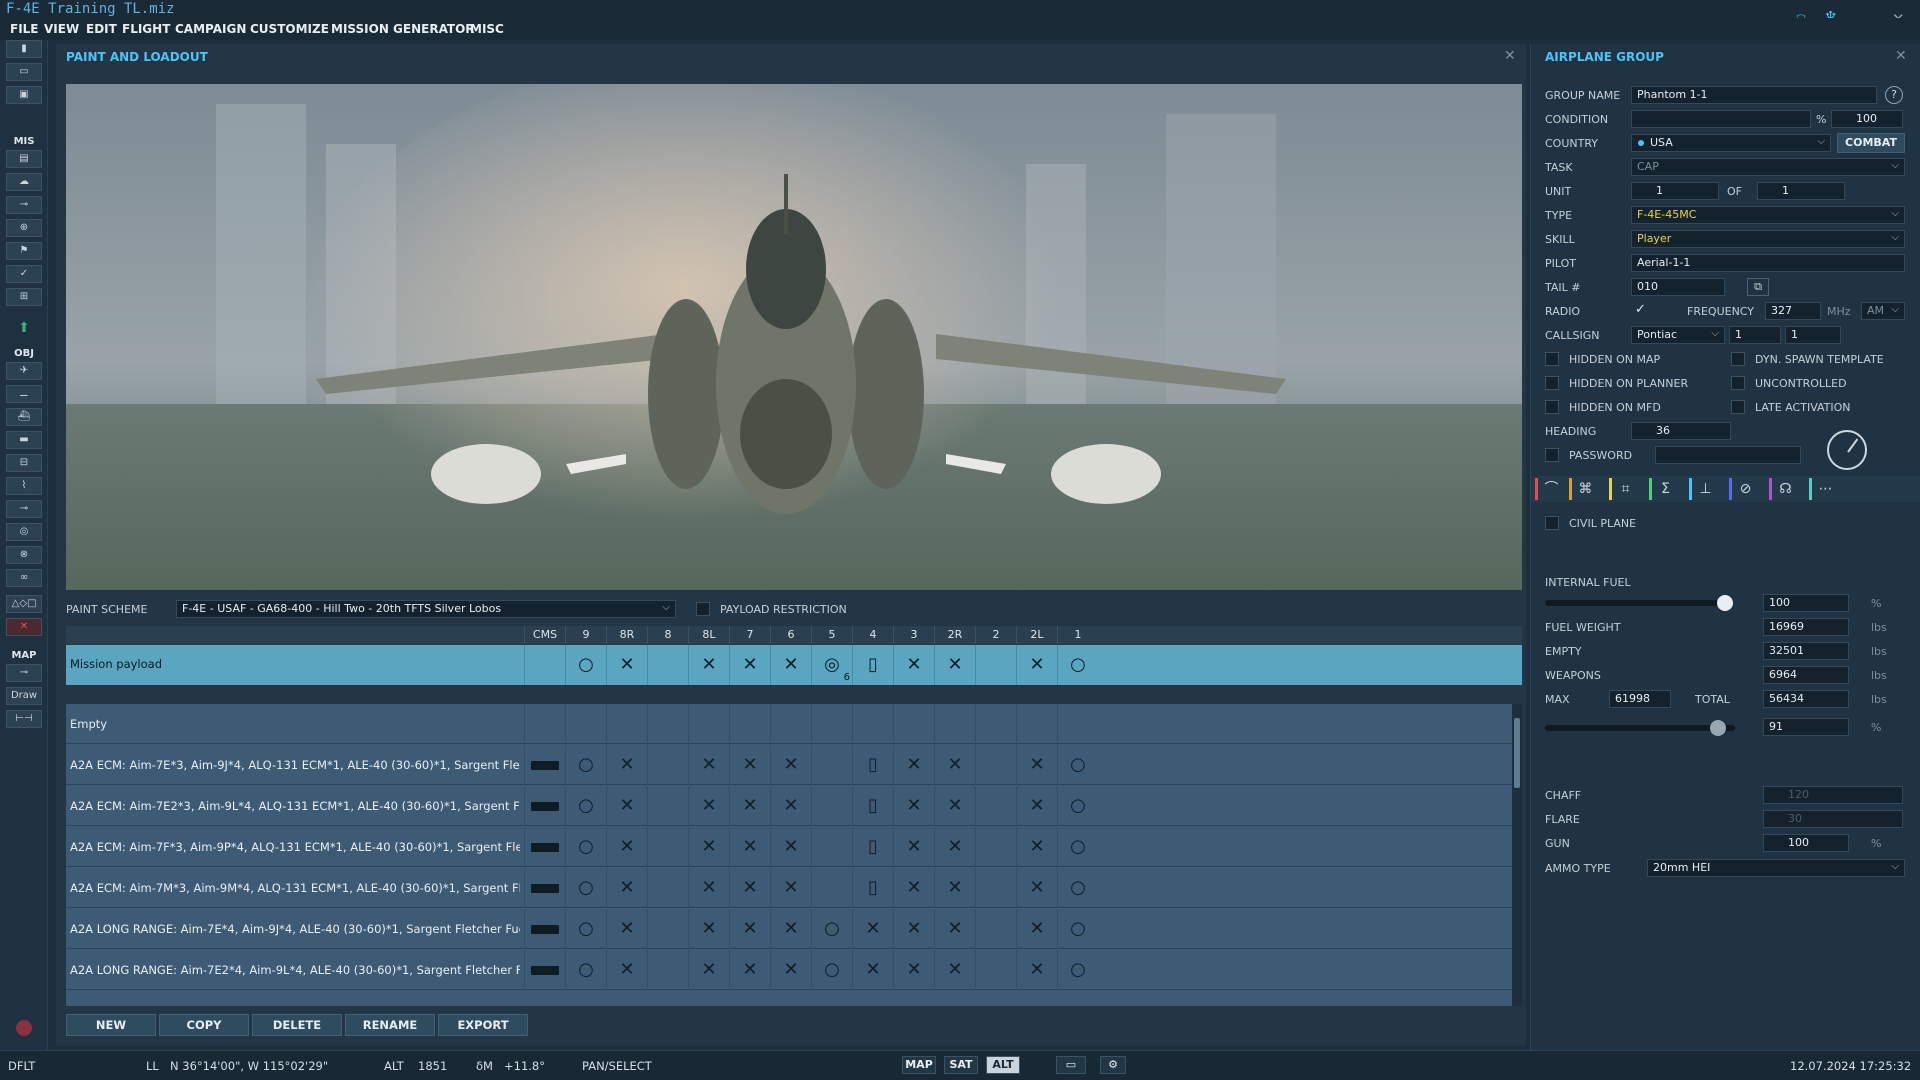 The height and width of the screenshot is (1080, 1920). Describe the element at coordinates (24, 274) in the screenshot. I see `check-icon: ✓` at that location.